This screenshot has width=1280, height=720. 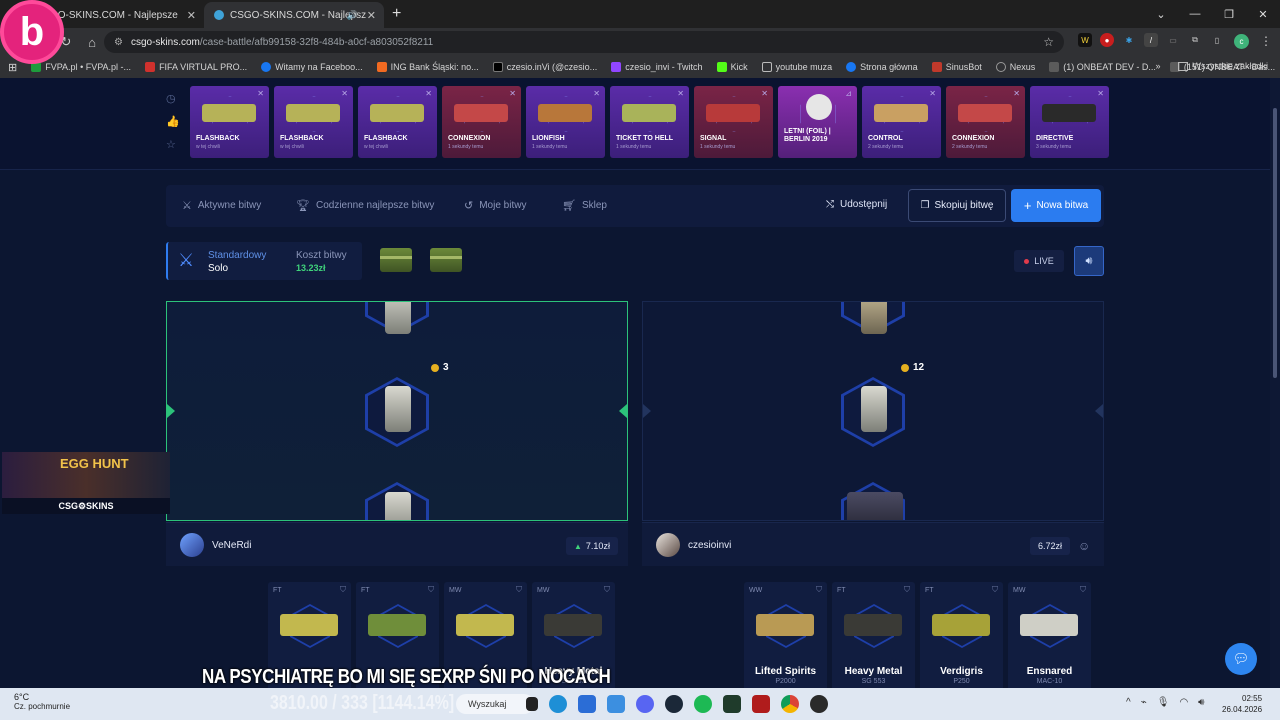 What do you see at coordinates (365, 205) in the screenshot?
I see `nav-daily-best: 🏆︎ Codzienne najlepsze bitwy` at bounding box center [365, 205].